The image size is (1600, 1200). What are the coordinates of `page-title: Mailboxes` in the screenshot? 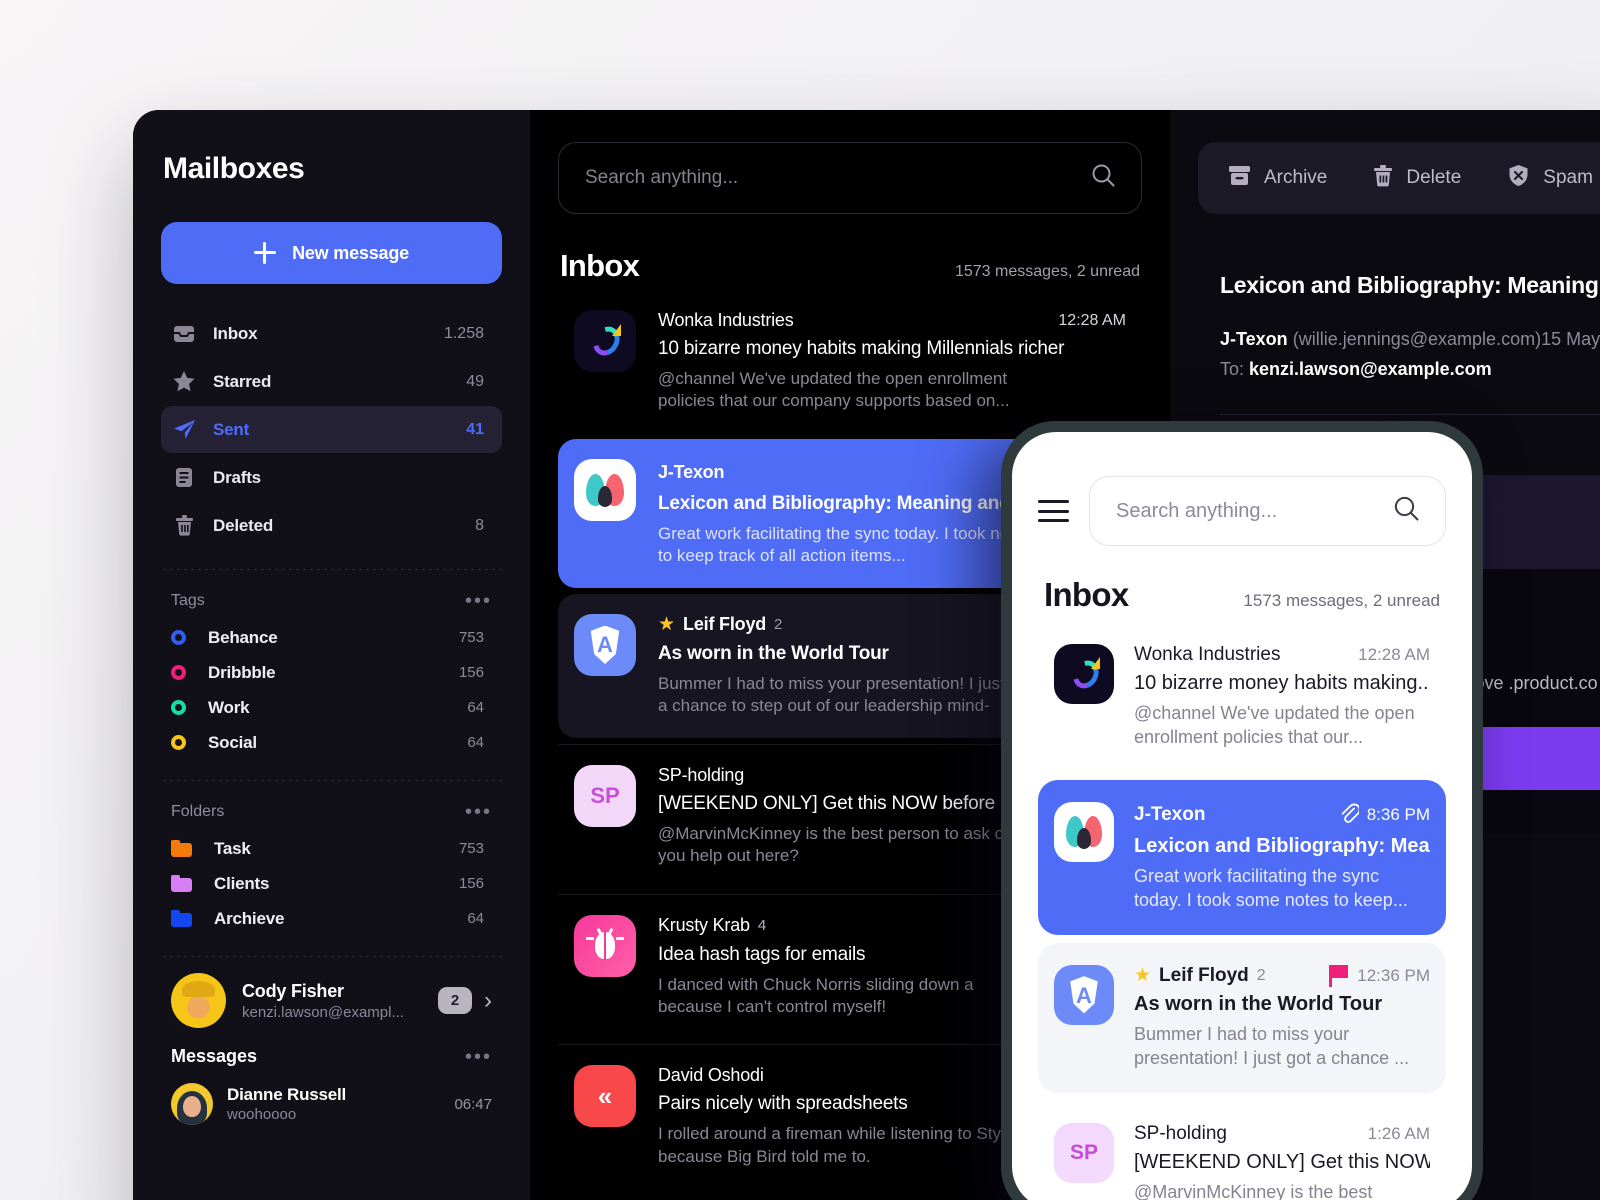 It's located at (234, 168).